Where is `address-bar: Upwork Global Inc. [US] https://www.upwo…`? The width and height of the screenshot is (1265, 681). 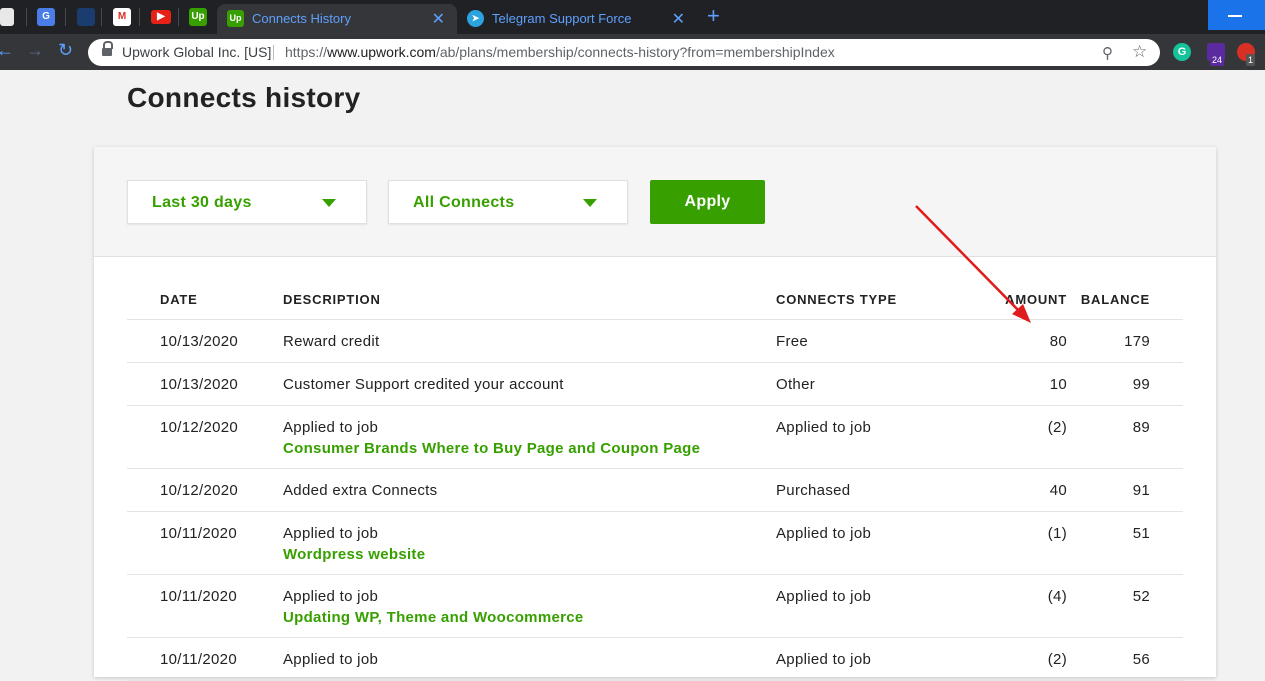 address-bar: Upwork Global Inc. [US] https://www.upwo… is located at coordinates (624, 52).